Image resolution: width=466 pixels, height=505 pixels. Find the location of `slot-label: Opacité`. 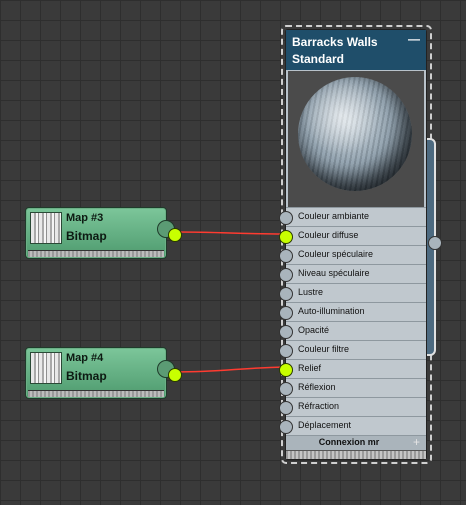

slot-label: Opacité is located at coordinates (314, 330).